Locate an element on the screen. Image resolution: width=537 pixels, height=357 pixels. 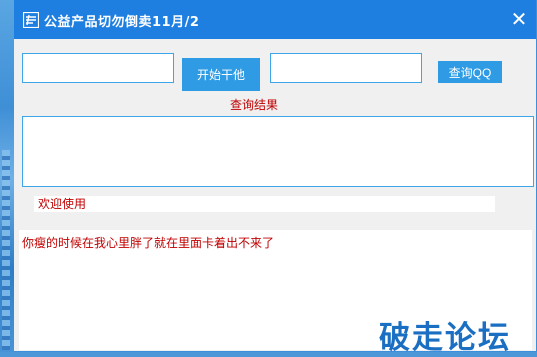
app-logo-icon is located at coordinates (31, 20).